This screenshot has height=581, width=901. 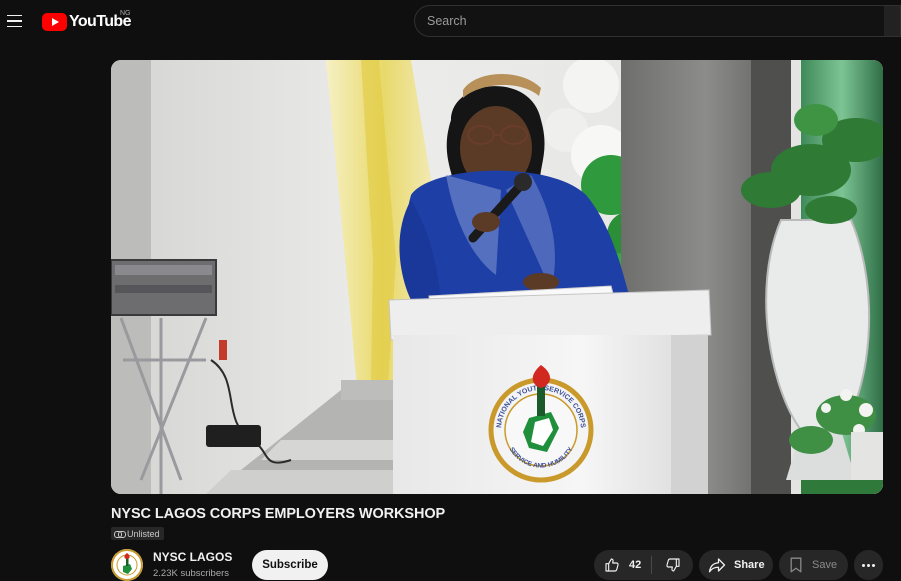 What do you see at coordinates (54, 22) in the screenshot?
I see `youtube-play-icon` at bounding box center [54, 22].